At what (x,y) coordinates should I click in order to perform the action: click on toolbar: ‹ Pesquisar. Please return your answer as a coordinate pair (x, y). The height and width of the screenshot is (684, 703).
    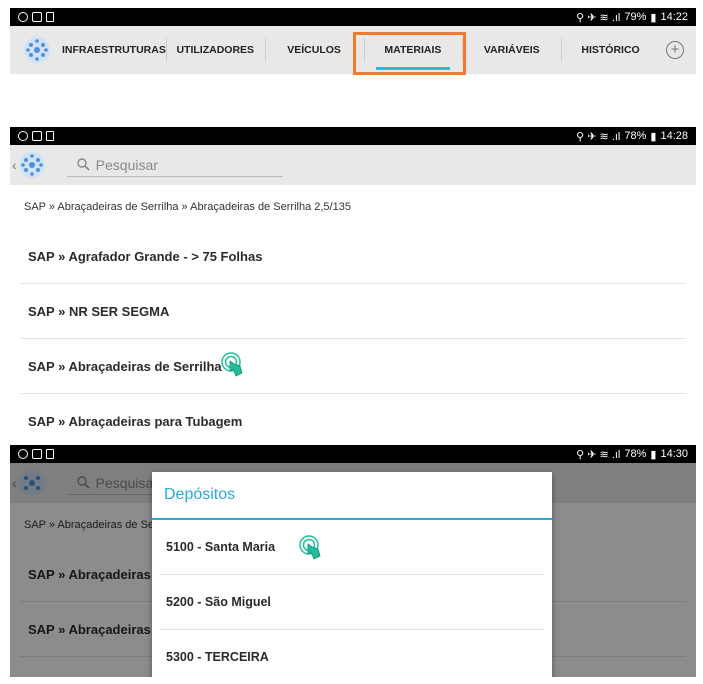
    Looking at the image, I should click on (353, 165).